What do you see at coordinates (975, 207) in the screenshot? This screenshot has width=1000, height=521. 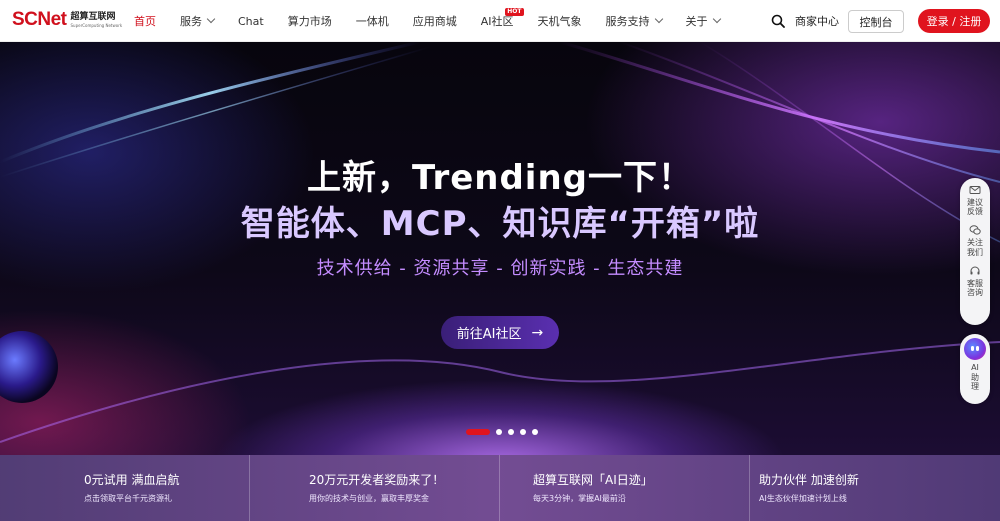 I see `rail-label: 建议反馈` at bounding box center [975, 207].